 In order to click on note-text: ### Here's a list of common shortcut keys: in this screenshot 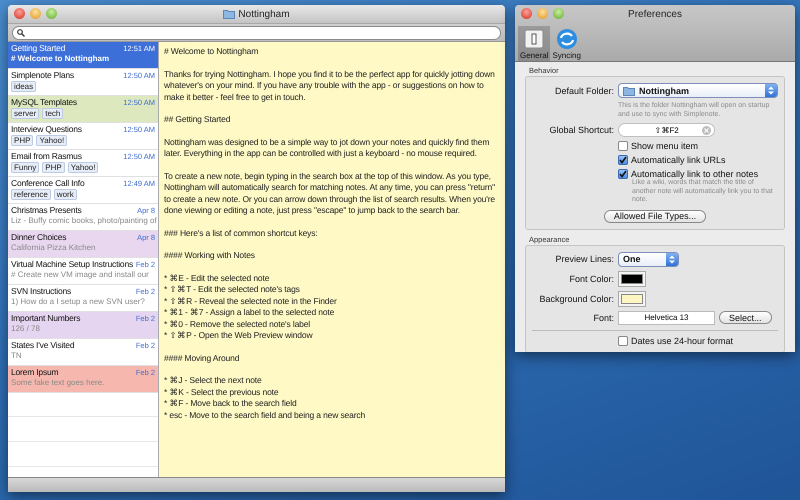, I will do `click(241, 233)`.